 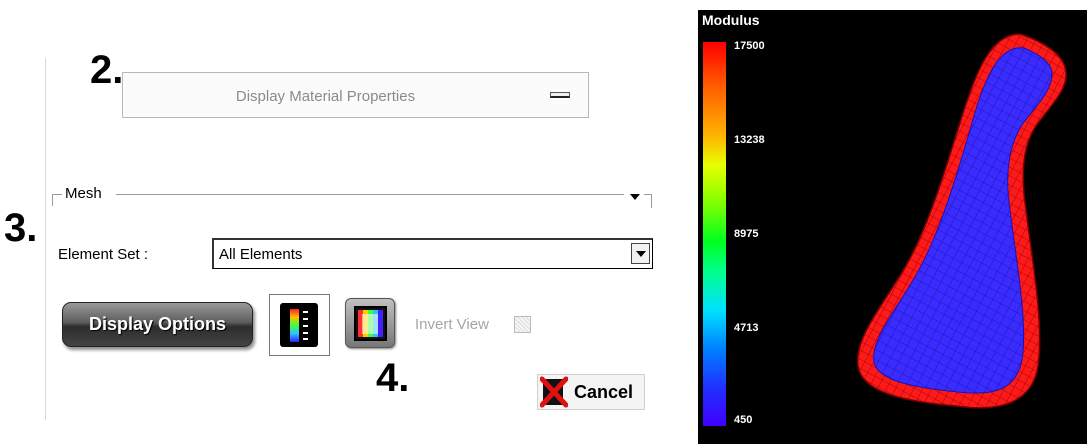 What do you see at coordinates (746, 234) in the screenshot?
I see `legend-tick-label: 8975` at bounding box center [746, 234].